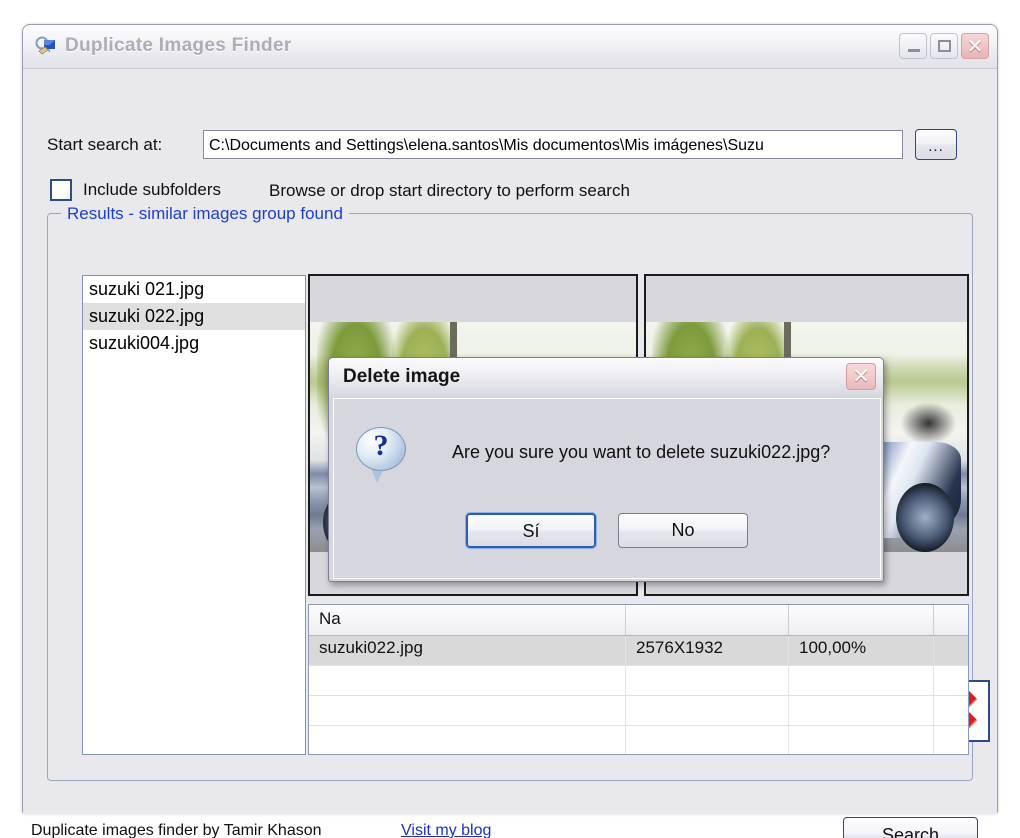  Describe the element at coordinates (510, 47) in the screenshot. I see `window-titlebar: Duplicate Images Finder ✕` at that location.